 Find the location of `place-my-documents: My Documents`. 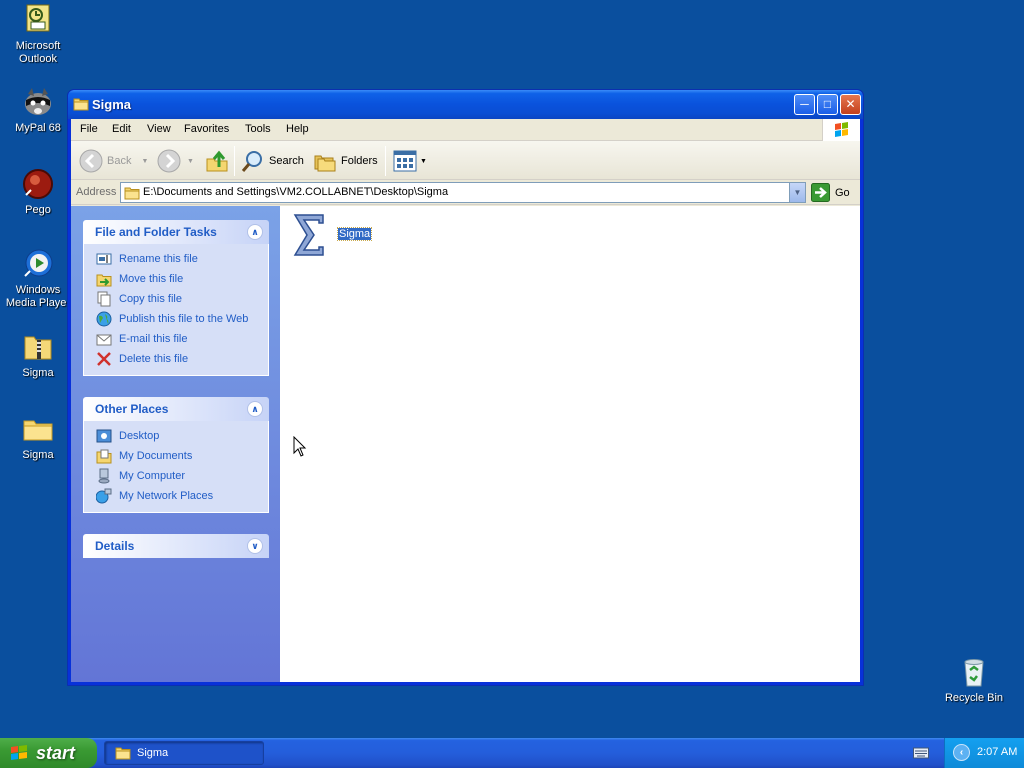

place-my-documents: My Documents is located at coordinates (176, 456).